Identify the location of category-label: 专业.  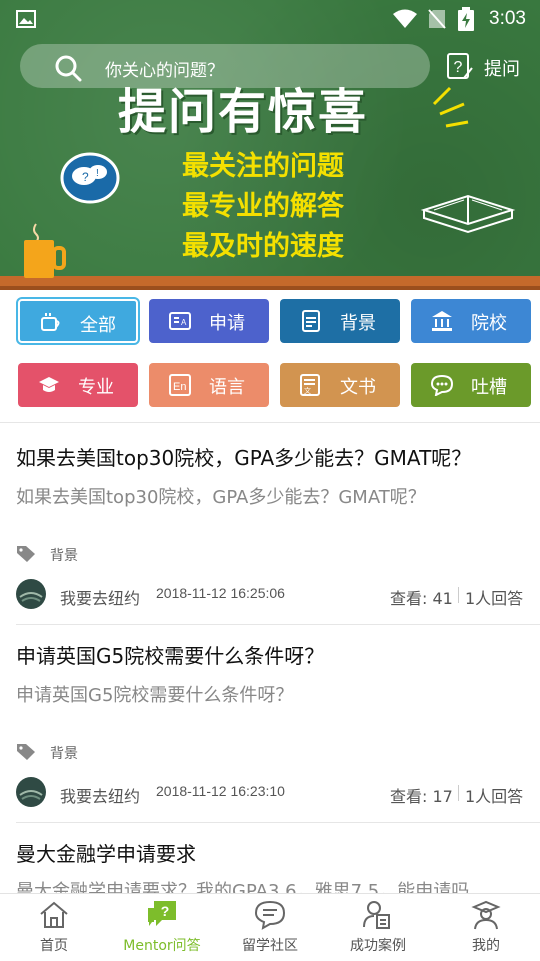
(96, 387).